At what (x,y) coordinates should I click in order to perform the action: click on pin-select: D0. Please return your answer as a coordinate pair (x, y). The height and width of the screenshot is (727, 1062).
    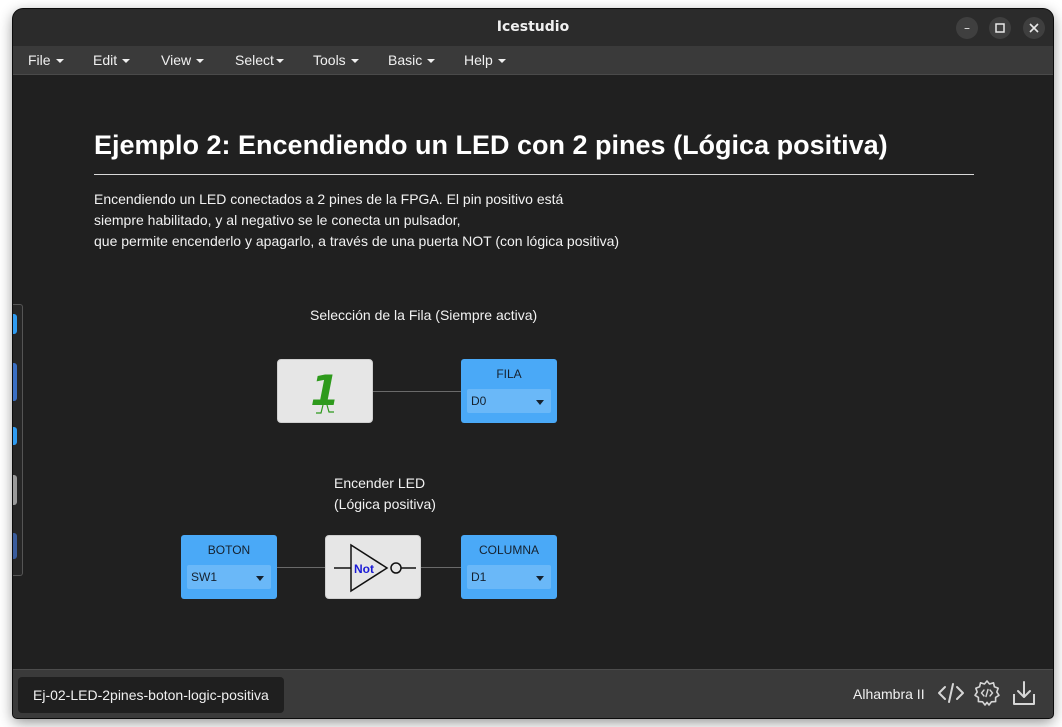
    Looking at the image, I should click on (509, 401).